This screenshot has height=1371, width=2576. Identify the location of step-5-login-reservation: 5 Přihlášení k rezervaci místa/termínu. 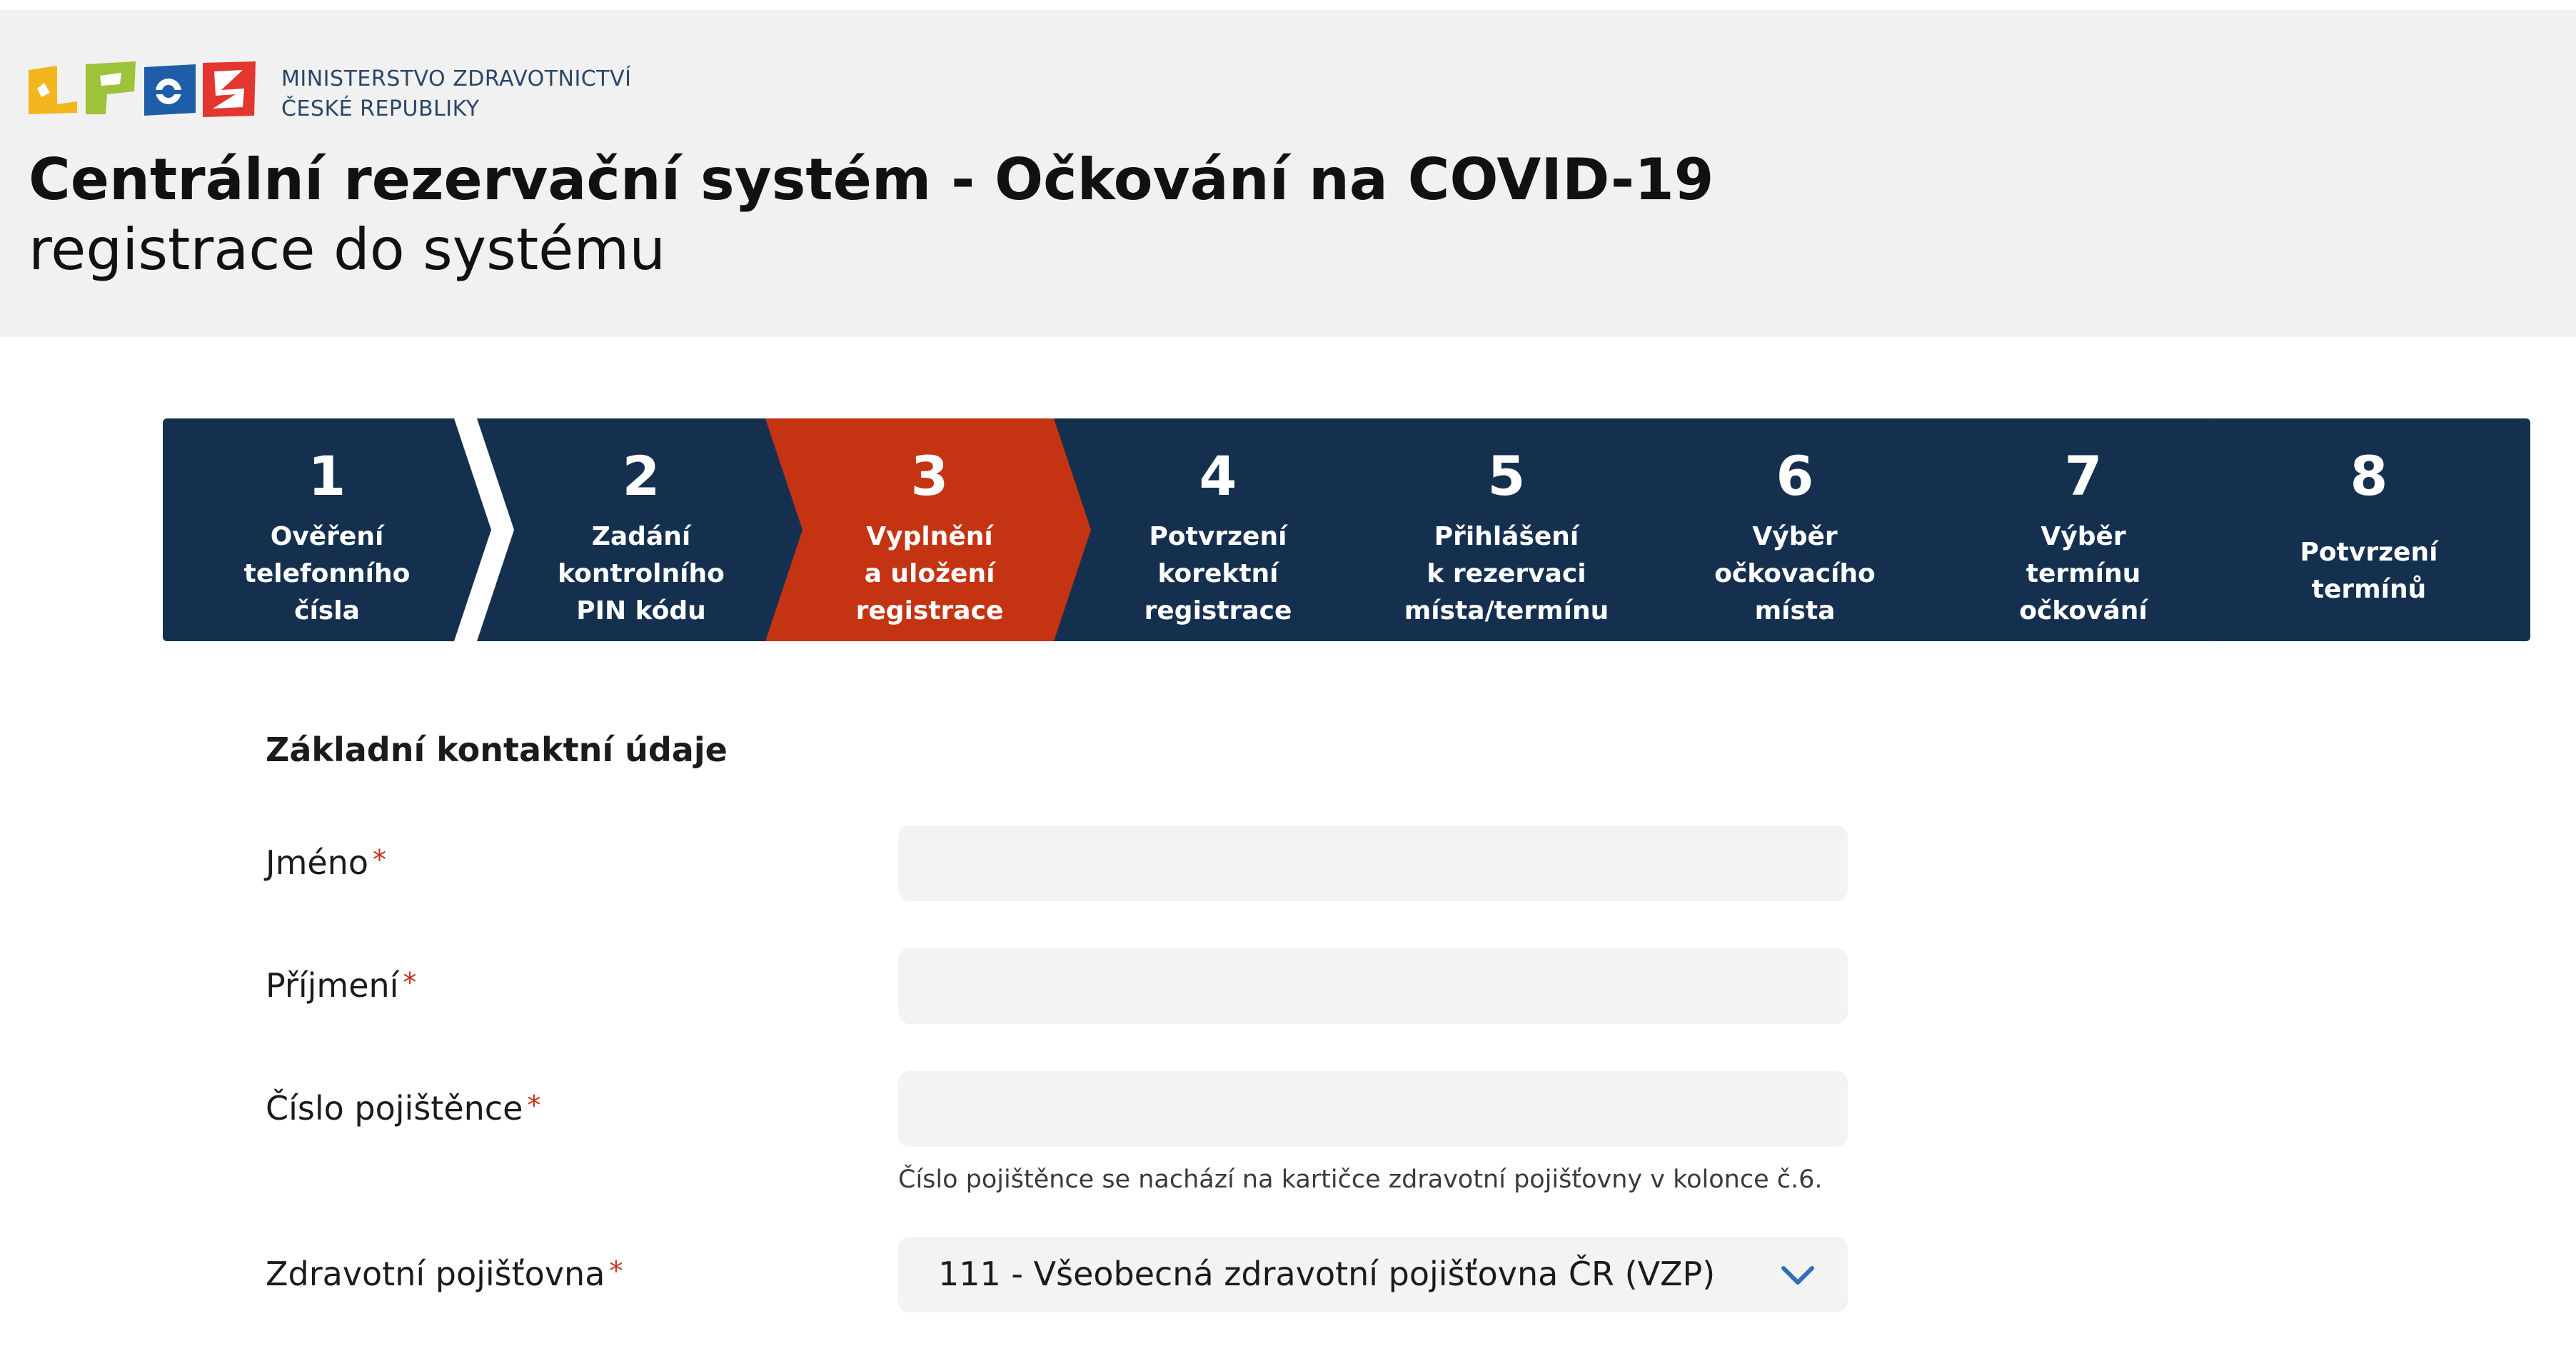
(1506, 529).